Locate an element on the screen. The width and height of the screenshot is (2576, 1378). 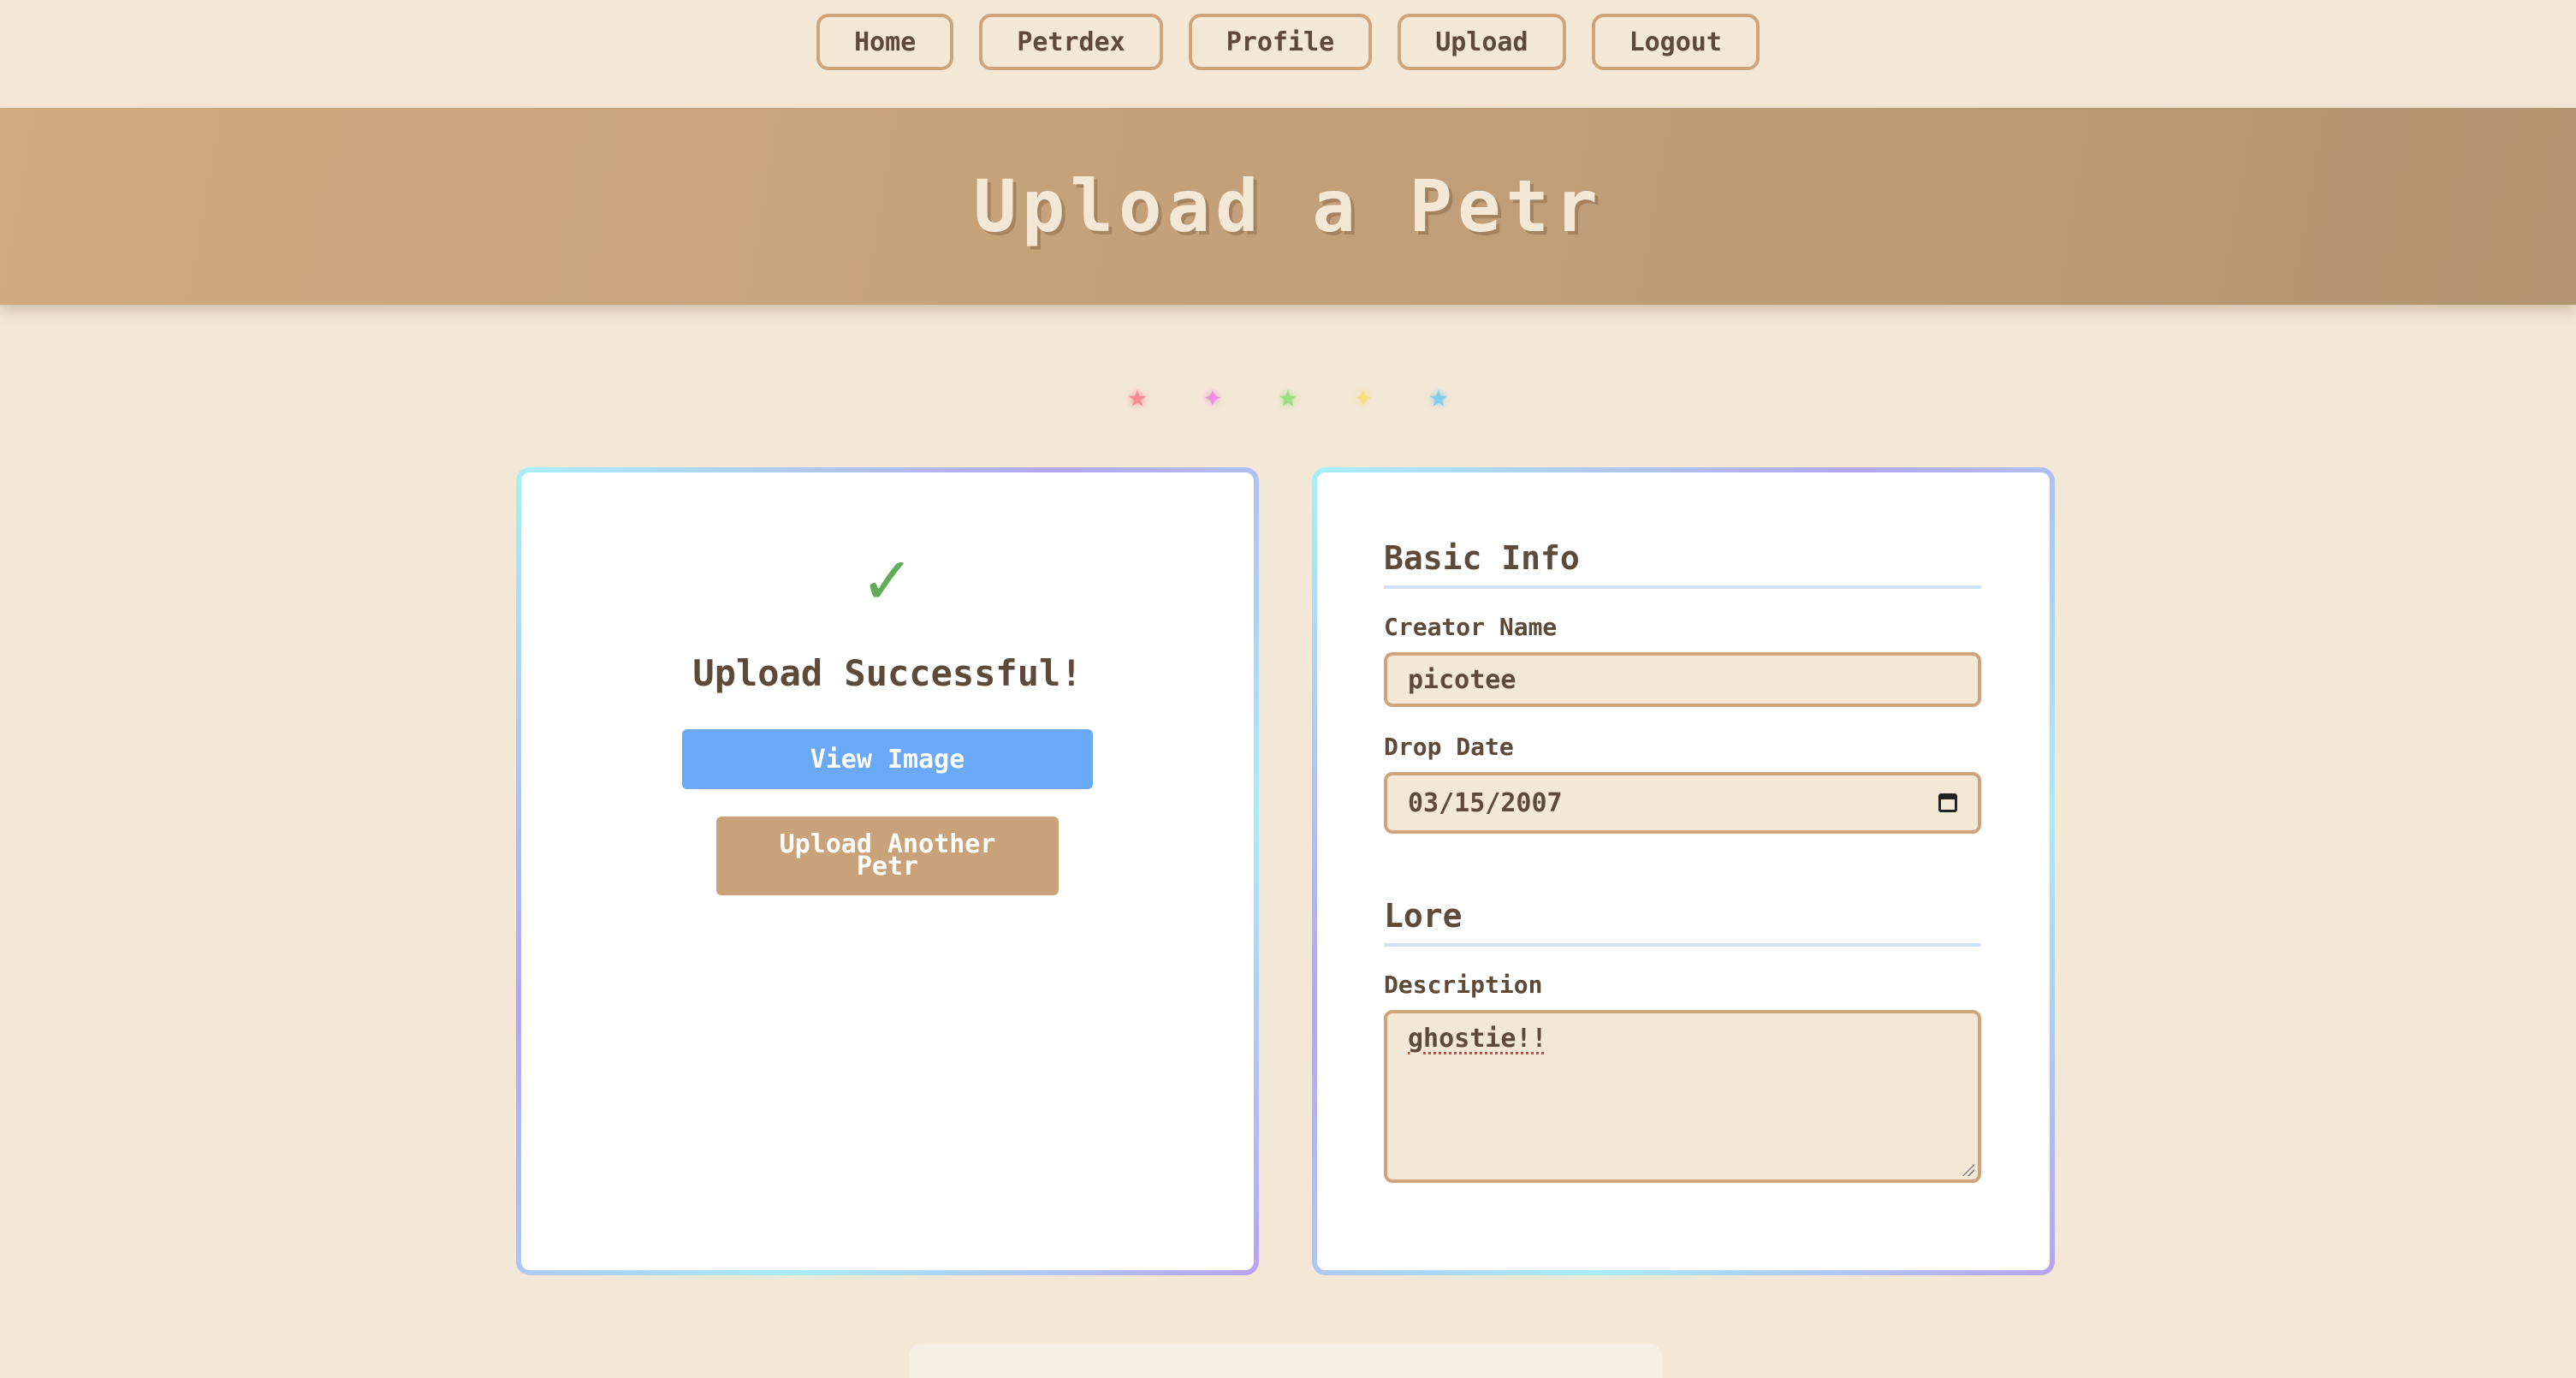
page-header-banner: Upload a Petr is located at coordinates (1288, 206).